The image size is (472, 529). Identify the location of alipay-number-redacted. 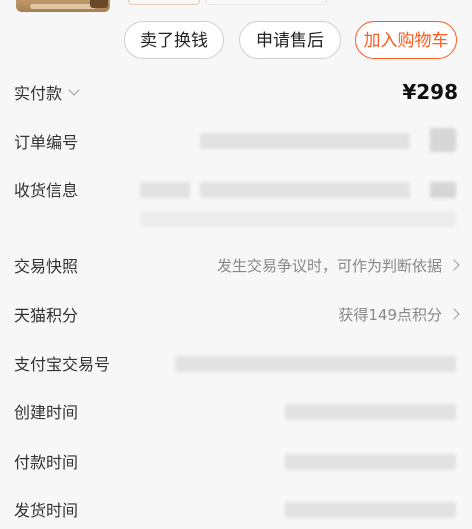
(315, 364).